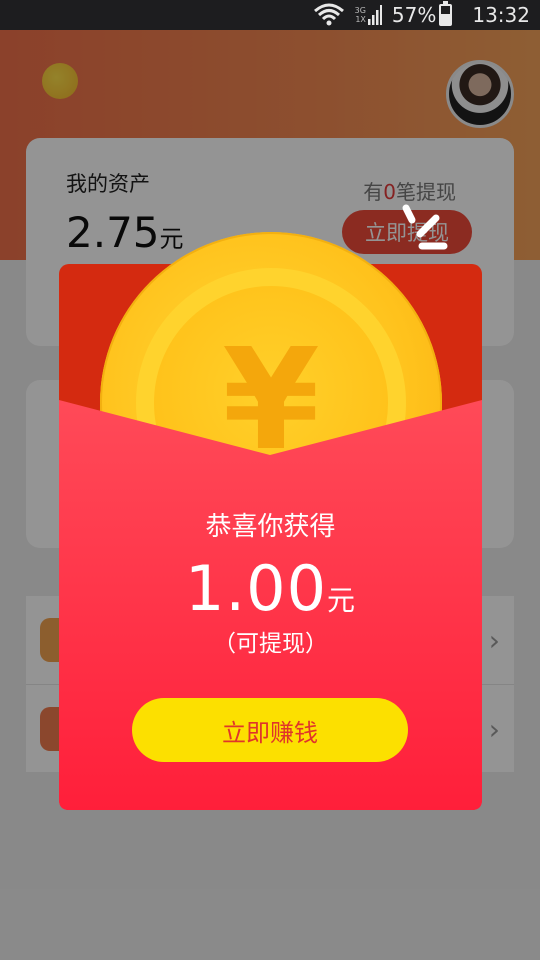 The image size is (540, 960). What do you see at coordinates (270, 15) in the screenshot?
I see `status-bar: 3G 1X 57% 13:32` at bounding box center [270, 15].